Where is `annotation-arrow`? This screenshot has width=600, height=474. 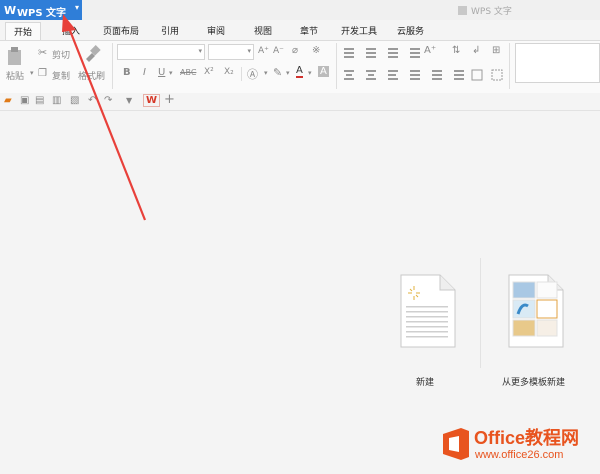 annotation-arrow is located at coordinates (104, 117).